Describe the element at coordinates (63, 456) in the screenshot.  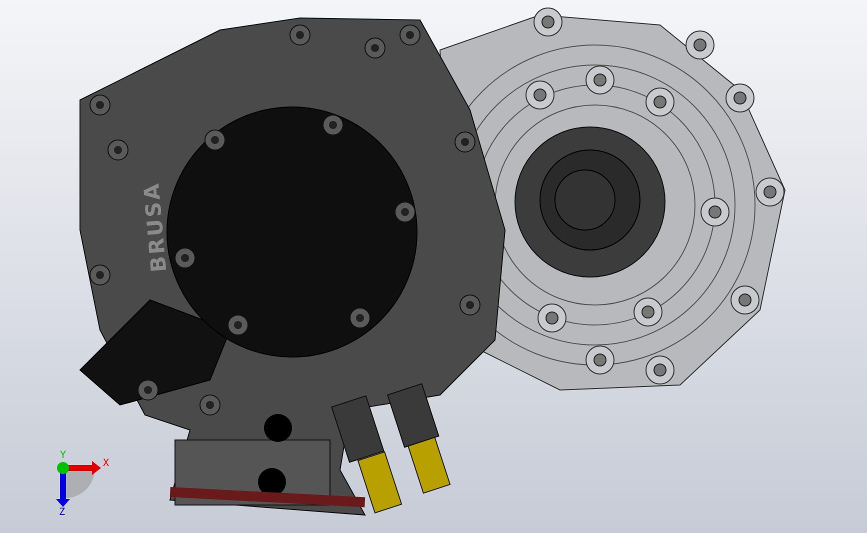
I see `y-axis-label: Y` at that location.